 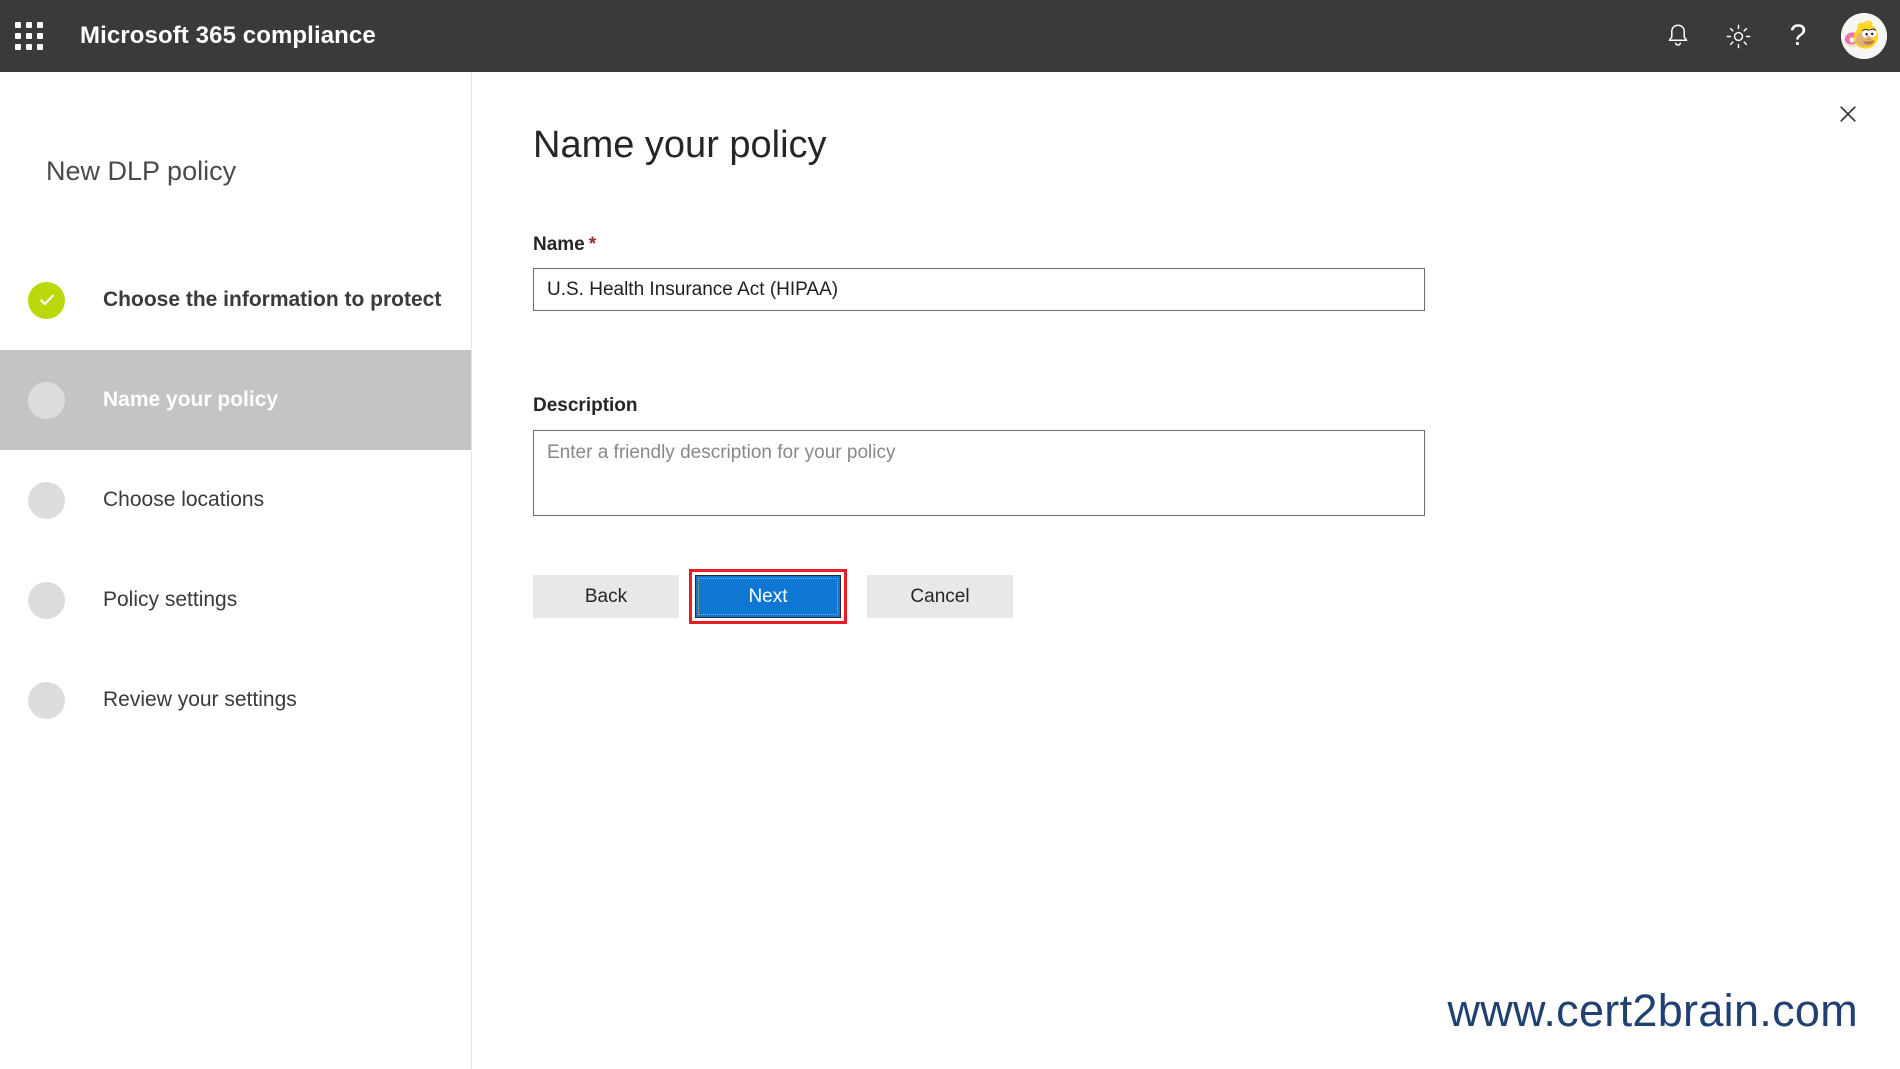 I want to click on sidebar-step-label: Choose locations, so click(x=184, y=499).